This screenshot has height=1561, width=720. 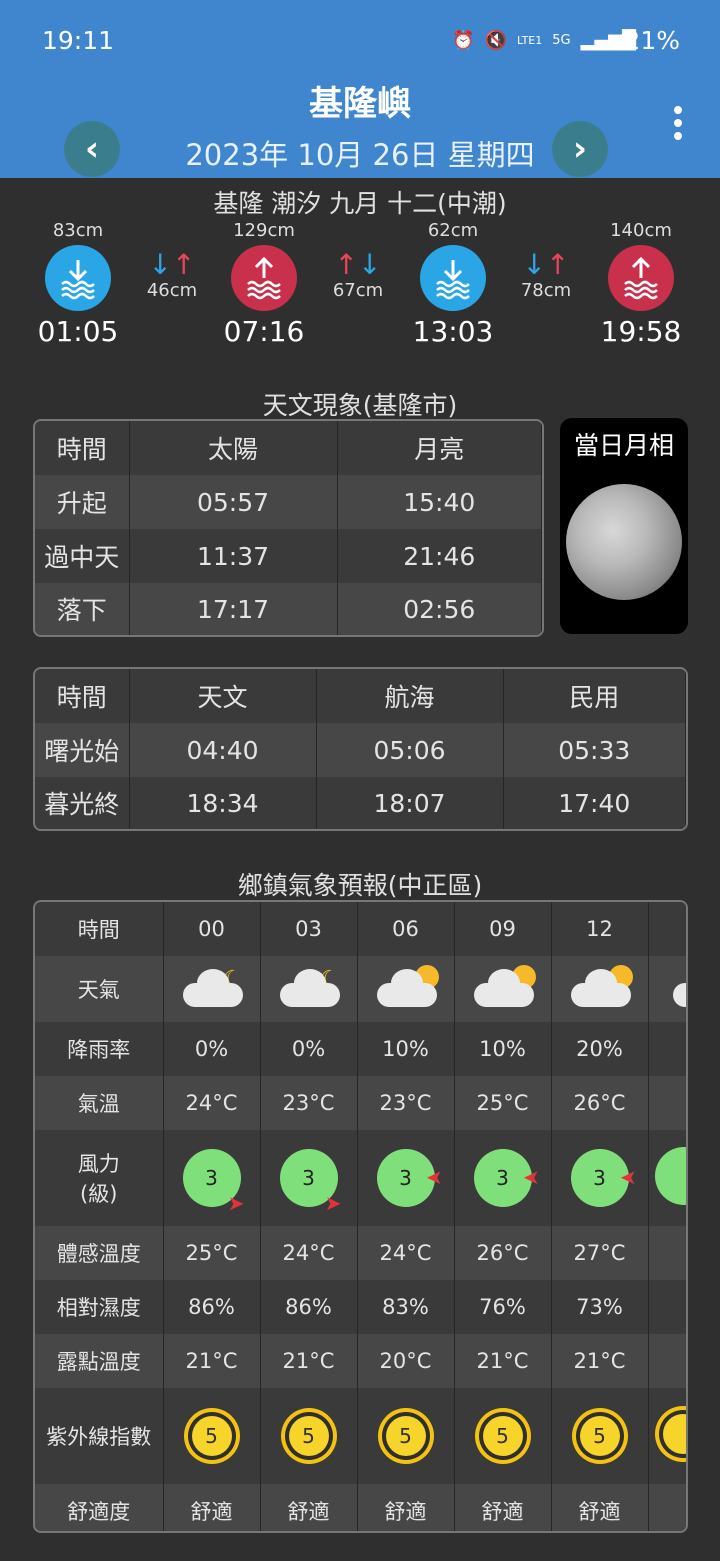 What do you see at coordinates (309, 929) in the screenshot?
I see `hour-cell: 03` at bounding box center [309, 929].